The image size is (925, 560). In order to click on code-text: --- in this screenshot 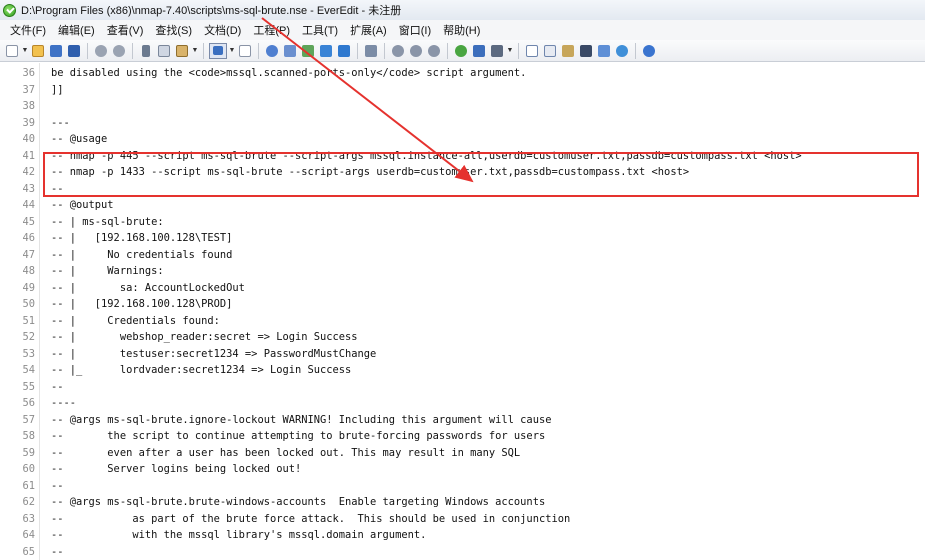, I will do `click(60, 122)`.